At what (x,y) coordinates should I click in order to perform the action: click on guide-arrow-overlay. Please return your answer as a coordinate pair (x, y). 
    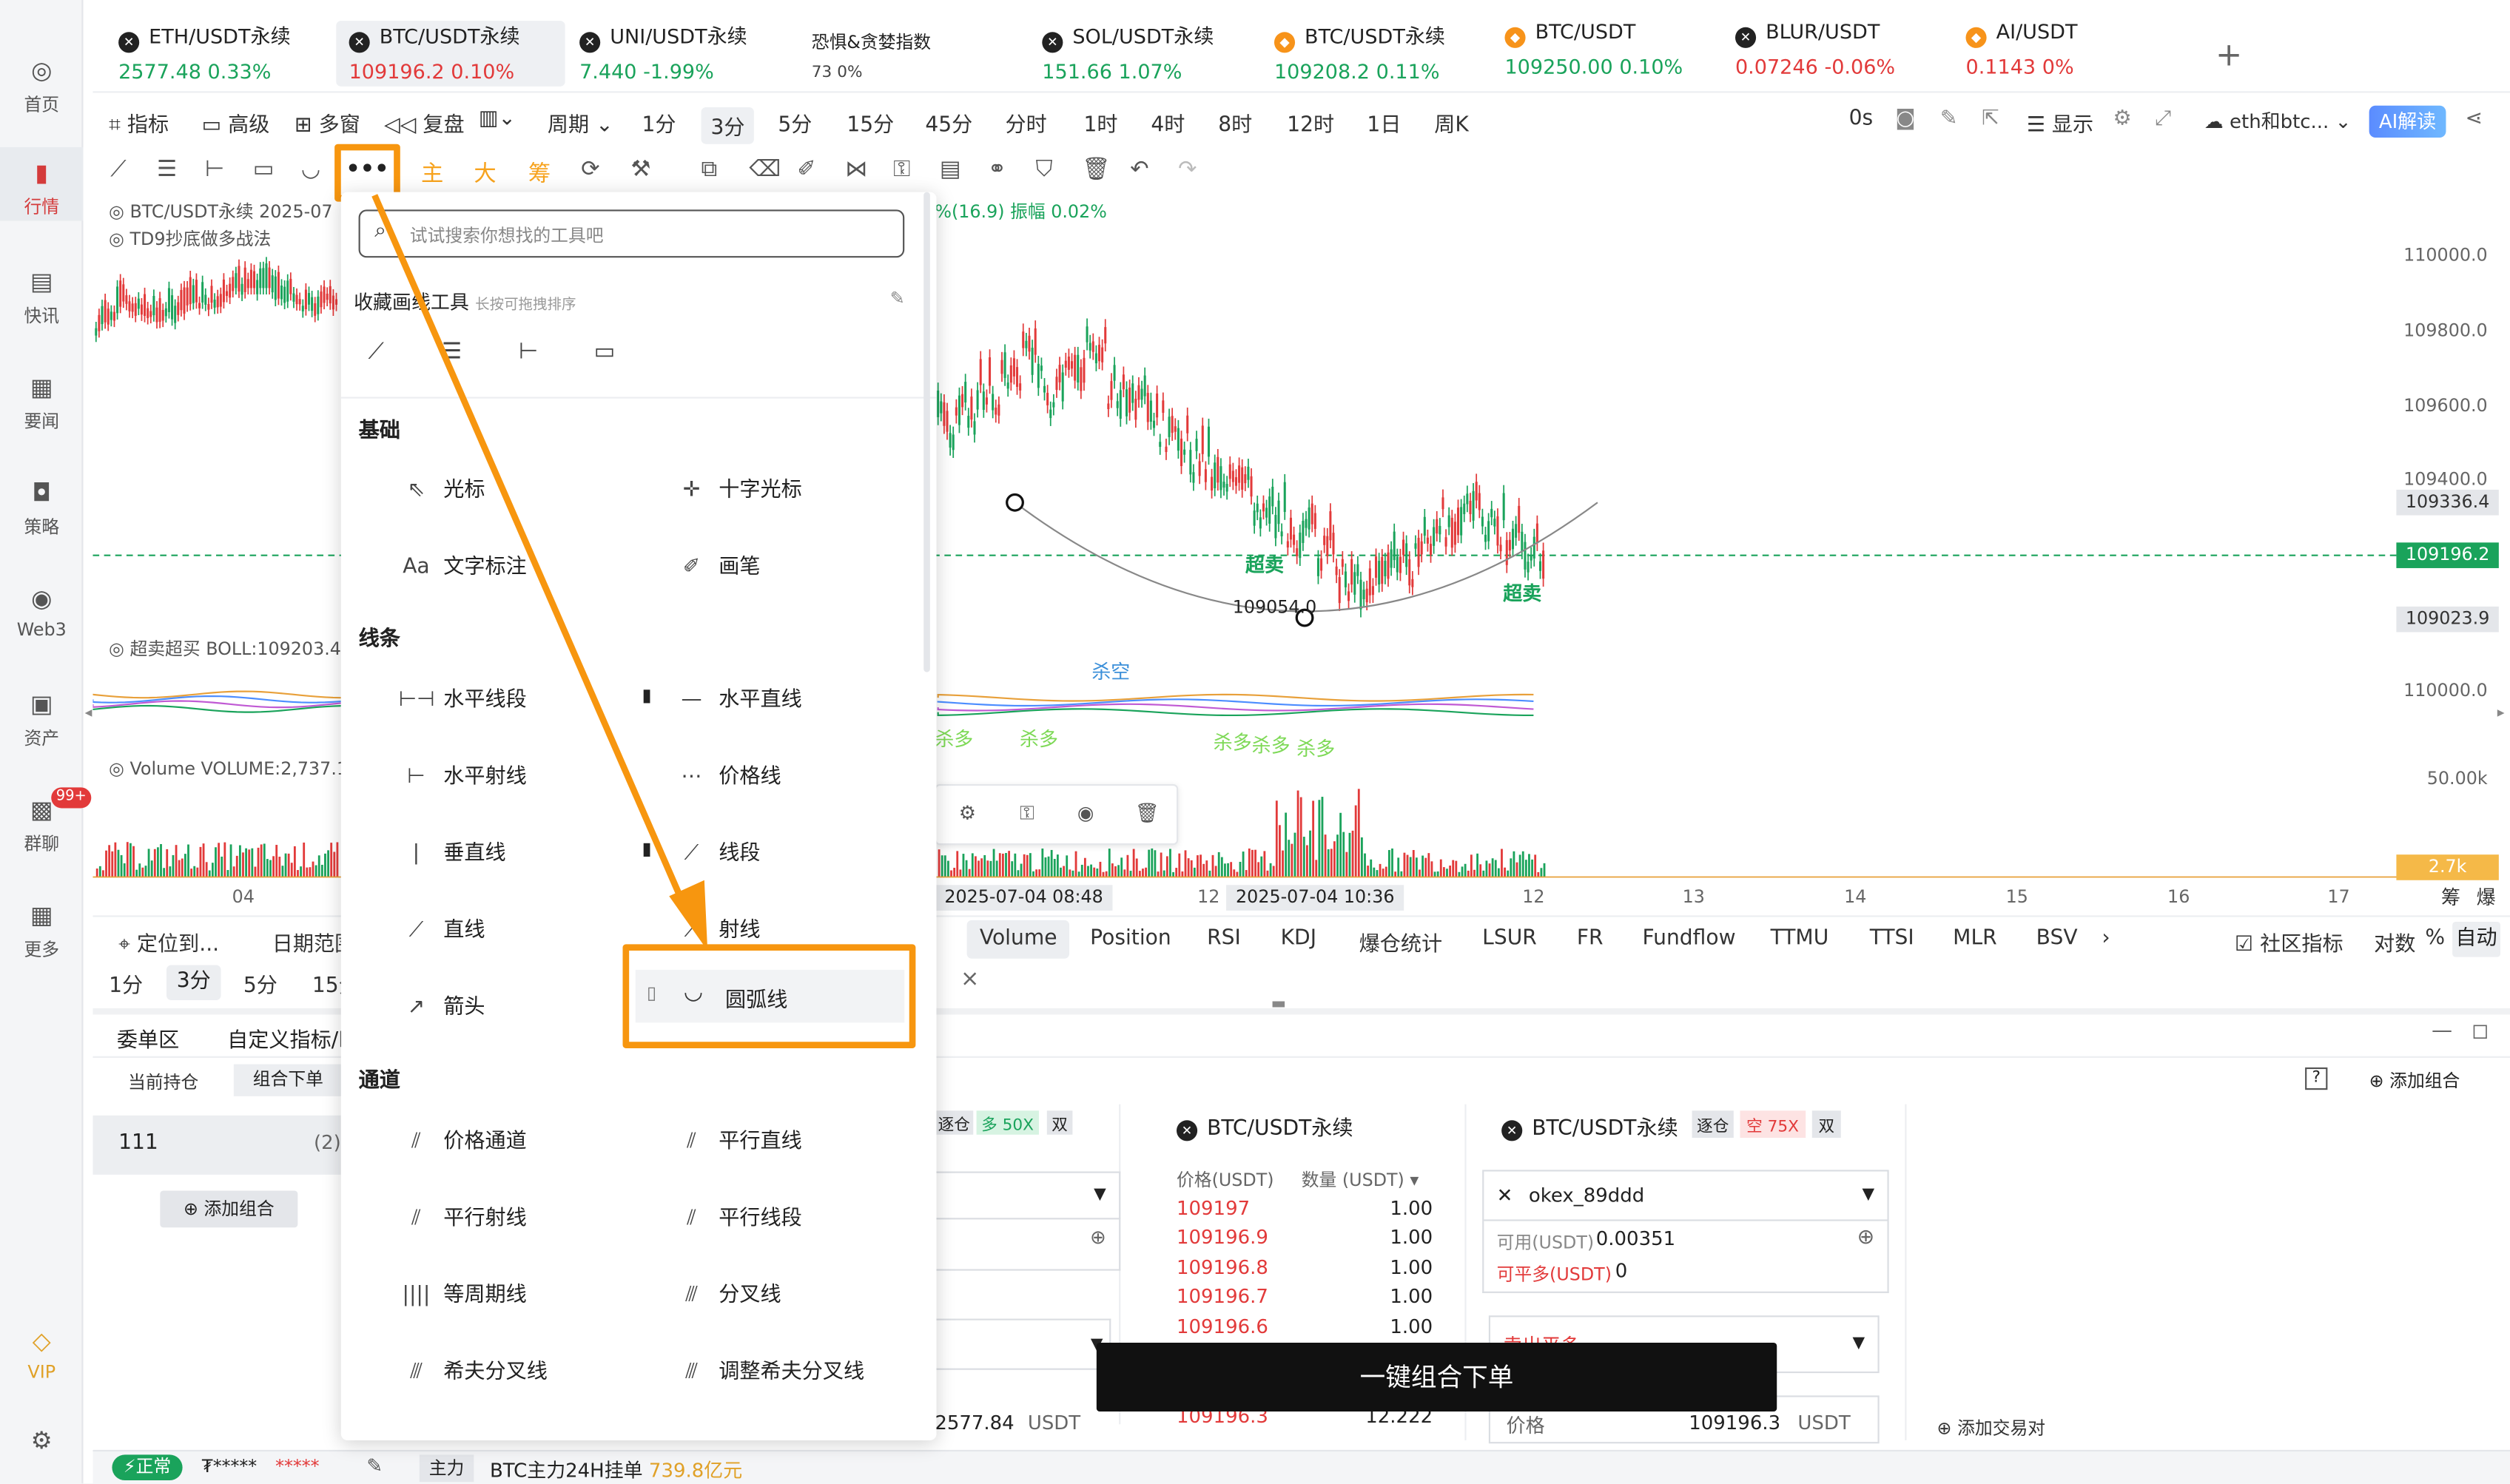
    Looking at the image, I should click on (540, 572).